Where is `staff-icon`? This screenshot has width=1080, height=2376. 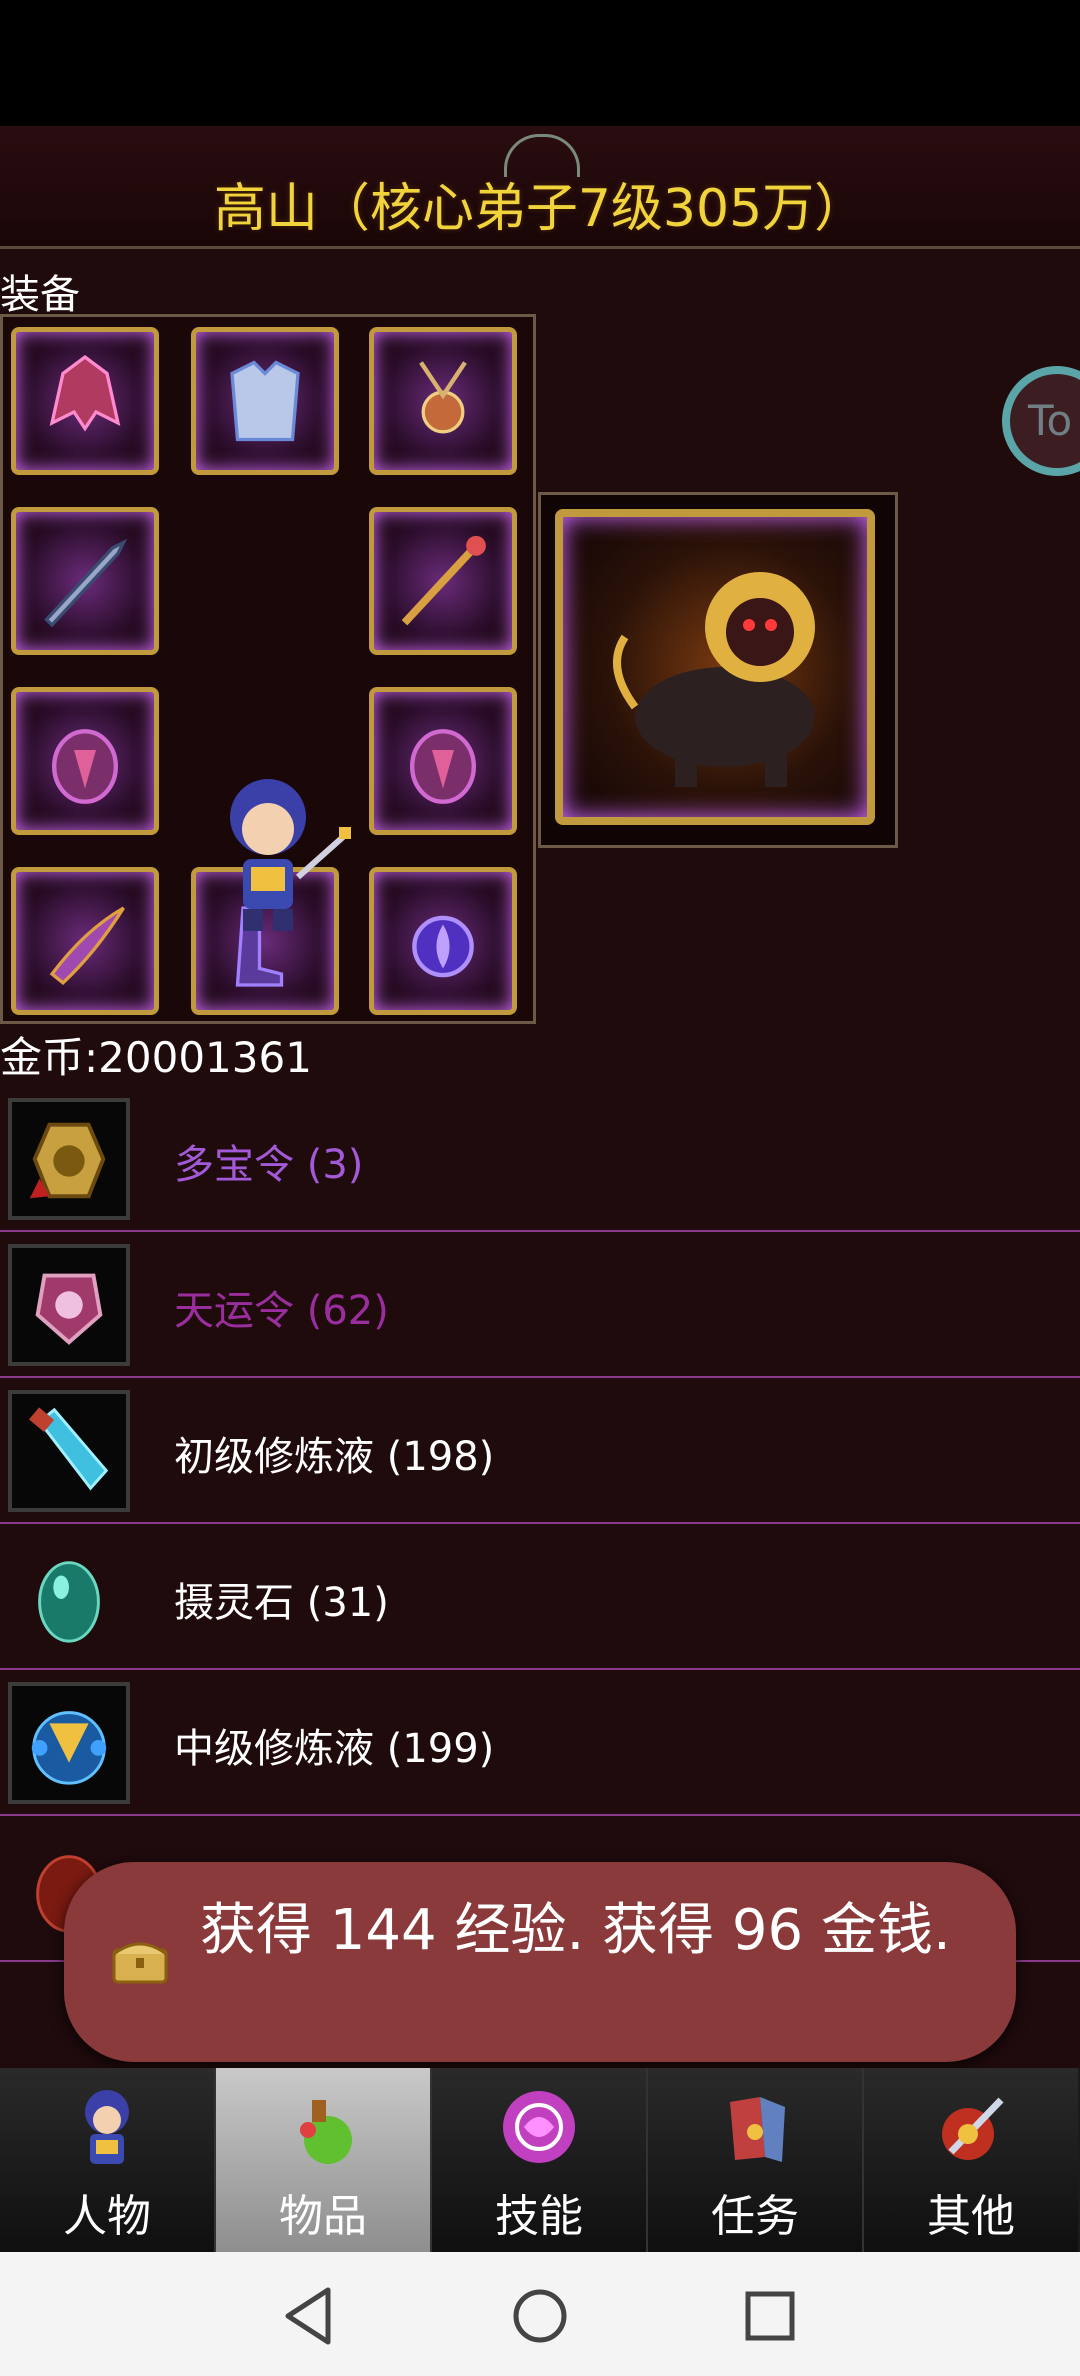
staff-icon is located at coordinates (443, 580).